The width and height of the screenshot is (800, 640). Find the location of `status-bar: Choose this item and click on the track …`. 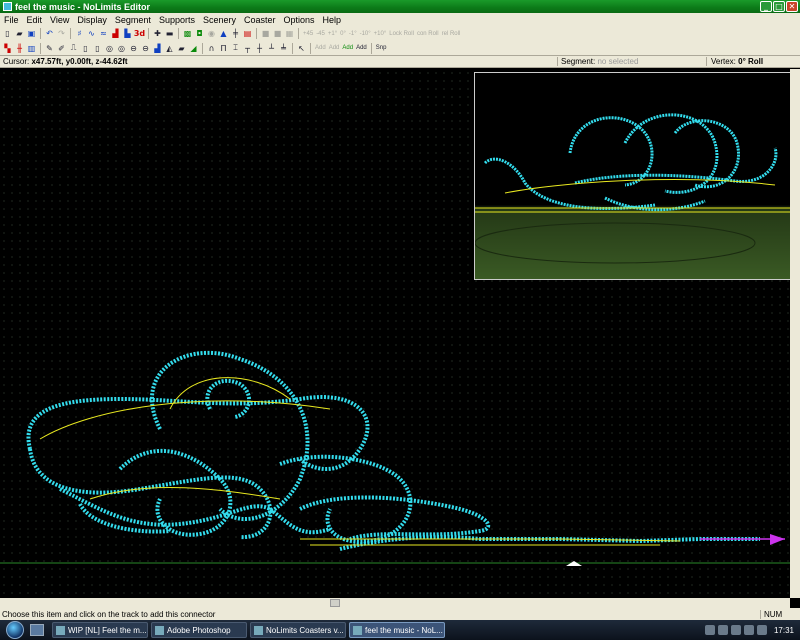

status-bar: Choose this item and click on the track … is located at coordinates (400, 614).